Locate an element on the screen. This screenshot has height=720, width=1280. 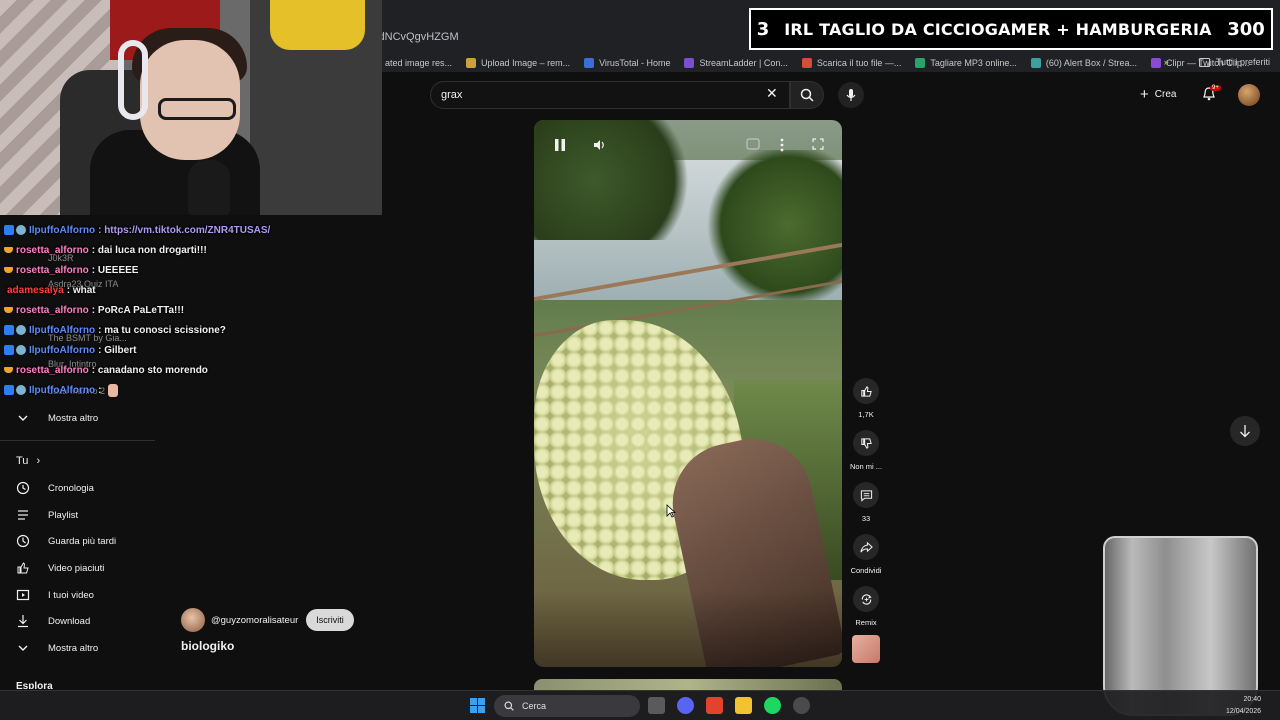
spotify-icon is located at coordinates (772, 705).